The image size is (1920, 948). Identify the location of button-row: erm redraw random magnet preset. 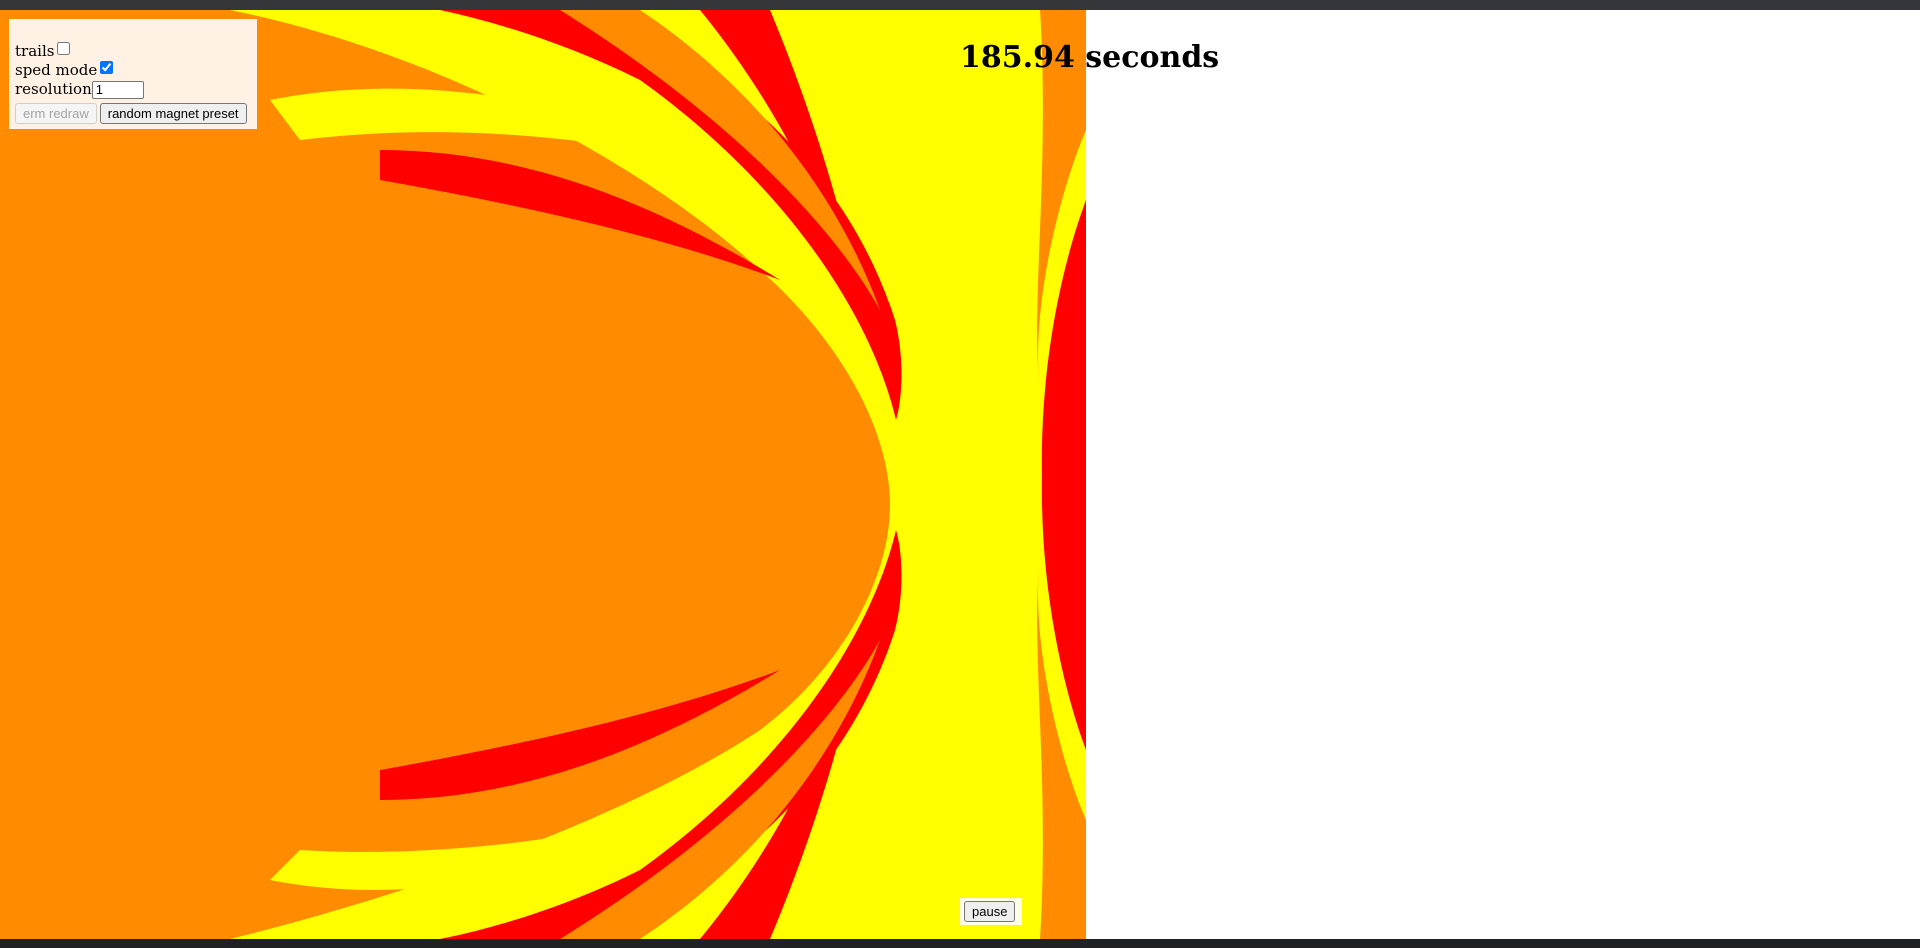
(136, 113).